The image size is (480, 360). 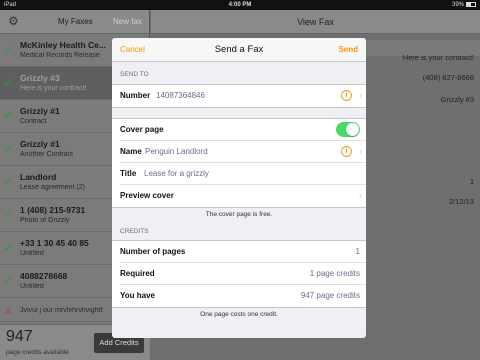 I want to click on required-row: Required 1 page credits, so click(x=243, y=274).